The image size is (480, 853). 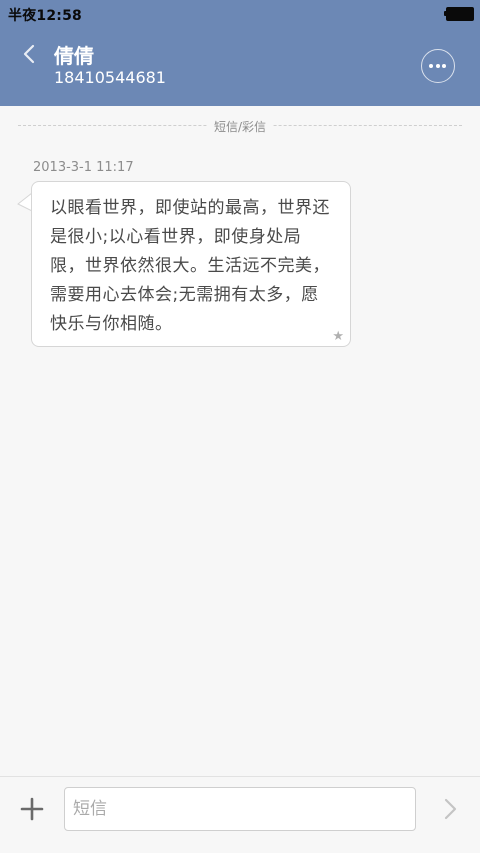 What do you see at coordinates (438, 66) in the screenshot?
I see `more-options-button` at bounding box center [438, 66].